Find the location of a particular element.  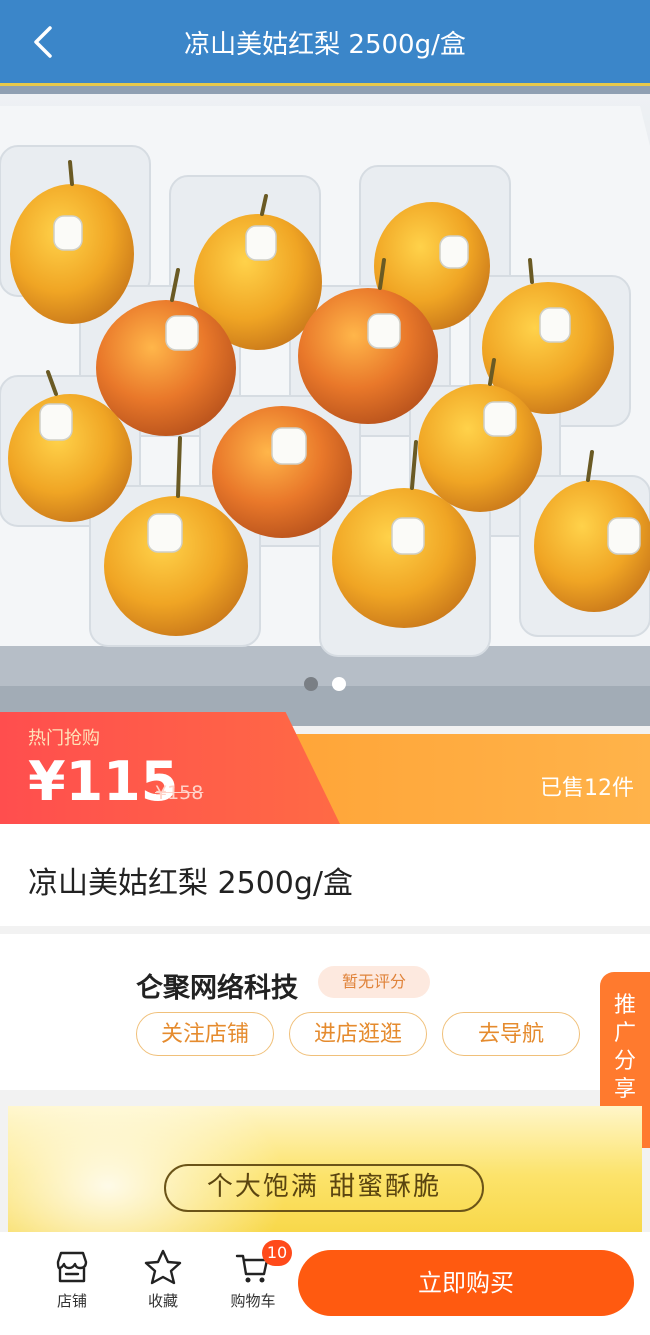

buy-now-button: 立即购买 is located at coordinates (466, 1283).